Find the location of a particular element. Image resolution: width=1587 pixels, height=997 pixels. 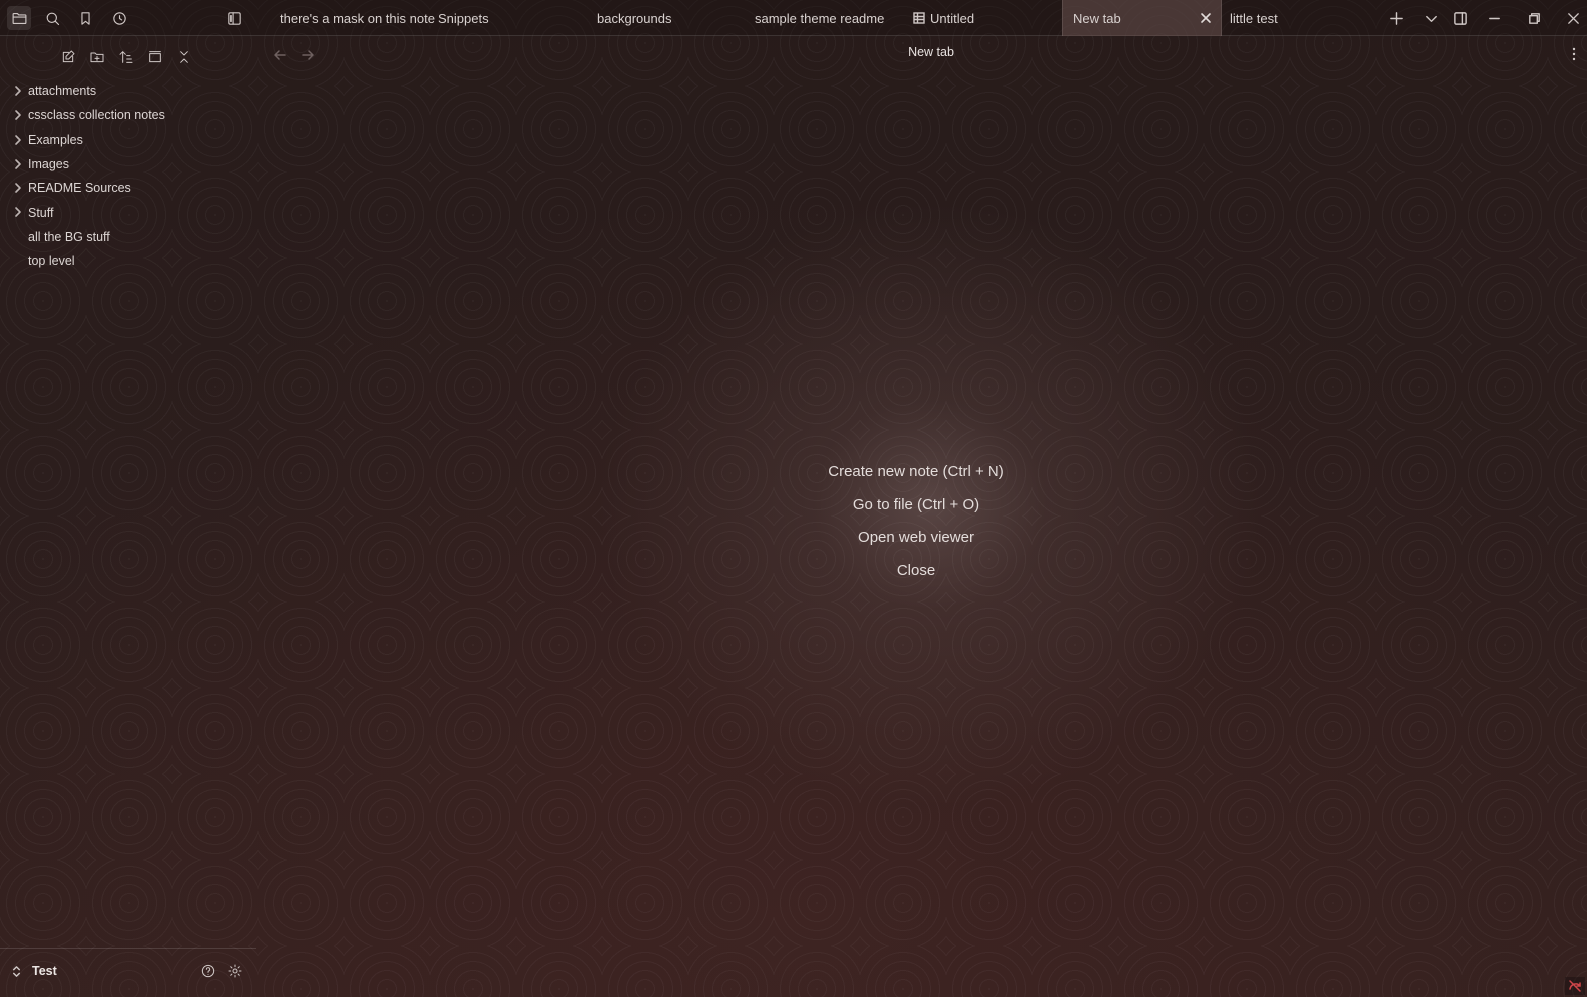

clock-icon is located at coordinates (119, 18).